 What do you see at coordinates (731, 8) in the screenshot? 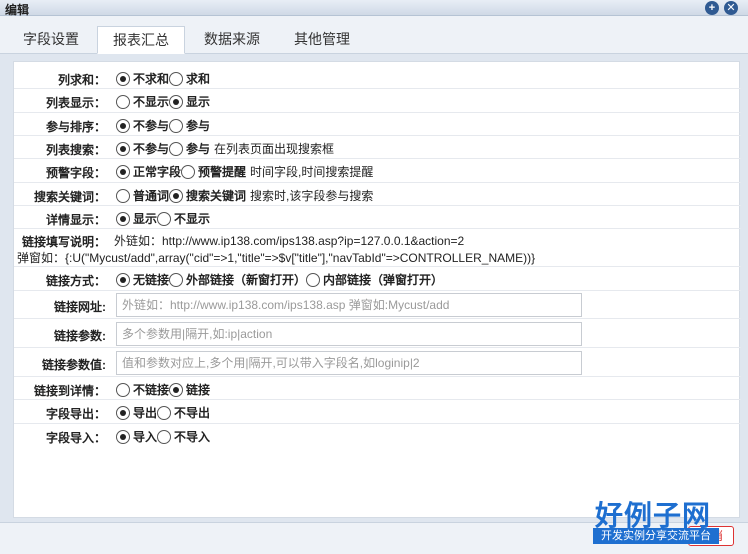
I see `close-icon: ✕` at bounding box center [731, 8].